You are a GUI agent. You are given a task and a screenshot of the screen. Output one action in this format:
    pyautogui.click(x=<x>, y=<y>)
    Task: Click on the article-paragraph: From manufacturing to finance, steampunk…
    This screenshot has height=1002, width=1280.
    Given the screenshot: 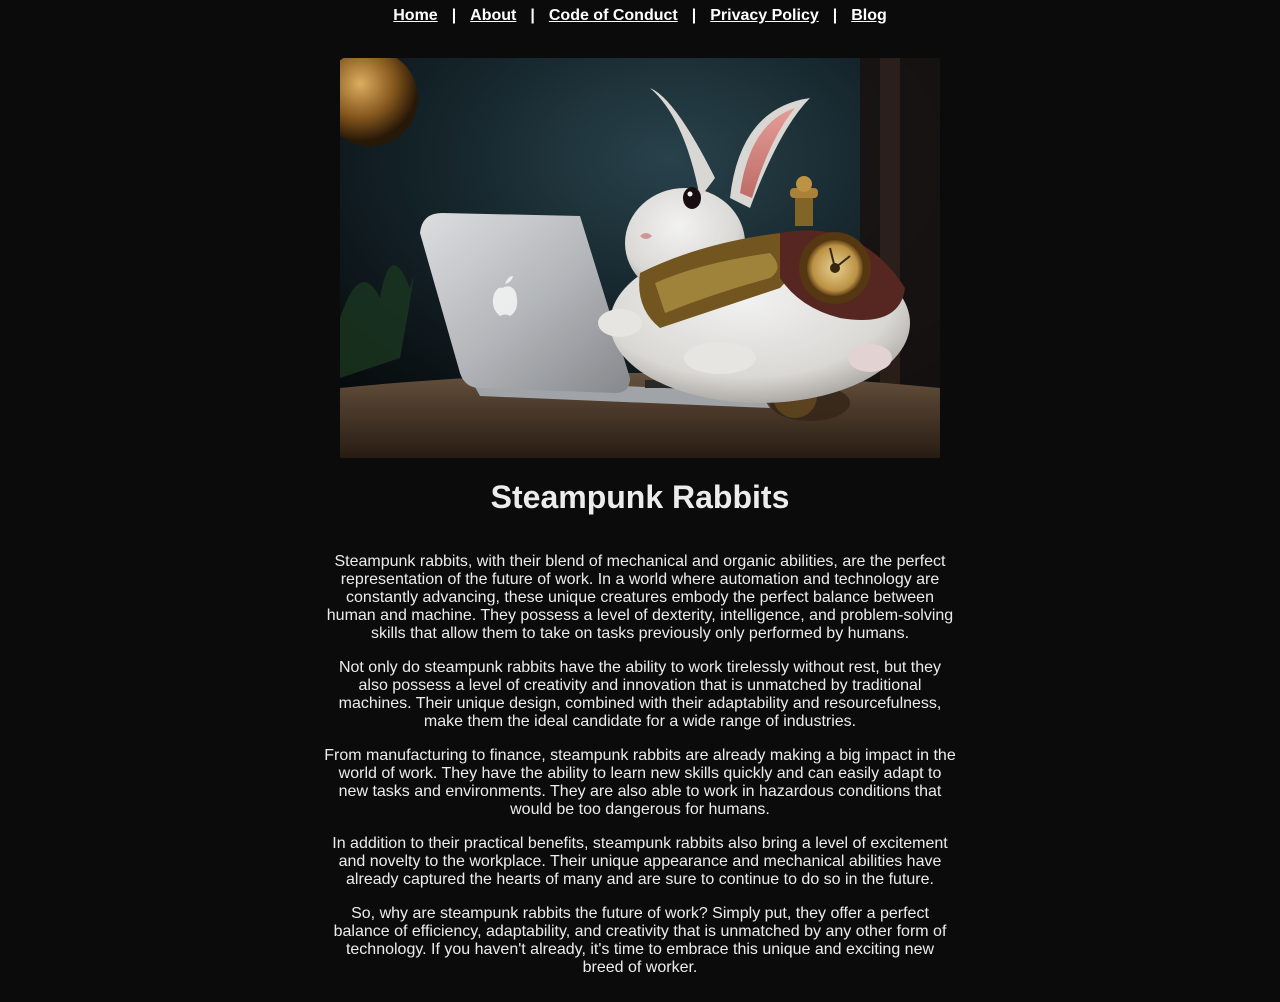 What is the action you would take?
    pyautogui.click(x=640, y=782)
    